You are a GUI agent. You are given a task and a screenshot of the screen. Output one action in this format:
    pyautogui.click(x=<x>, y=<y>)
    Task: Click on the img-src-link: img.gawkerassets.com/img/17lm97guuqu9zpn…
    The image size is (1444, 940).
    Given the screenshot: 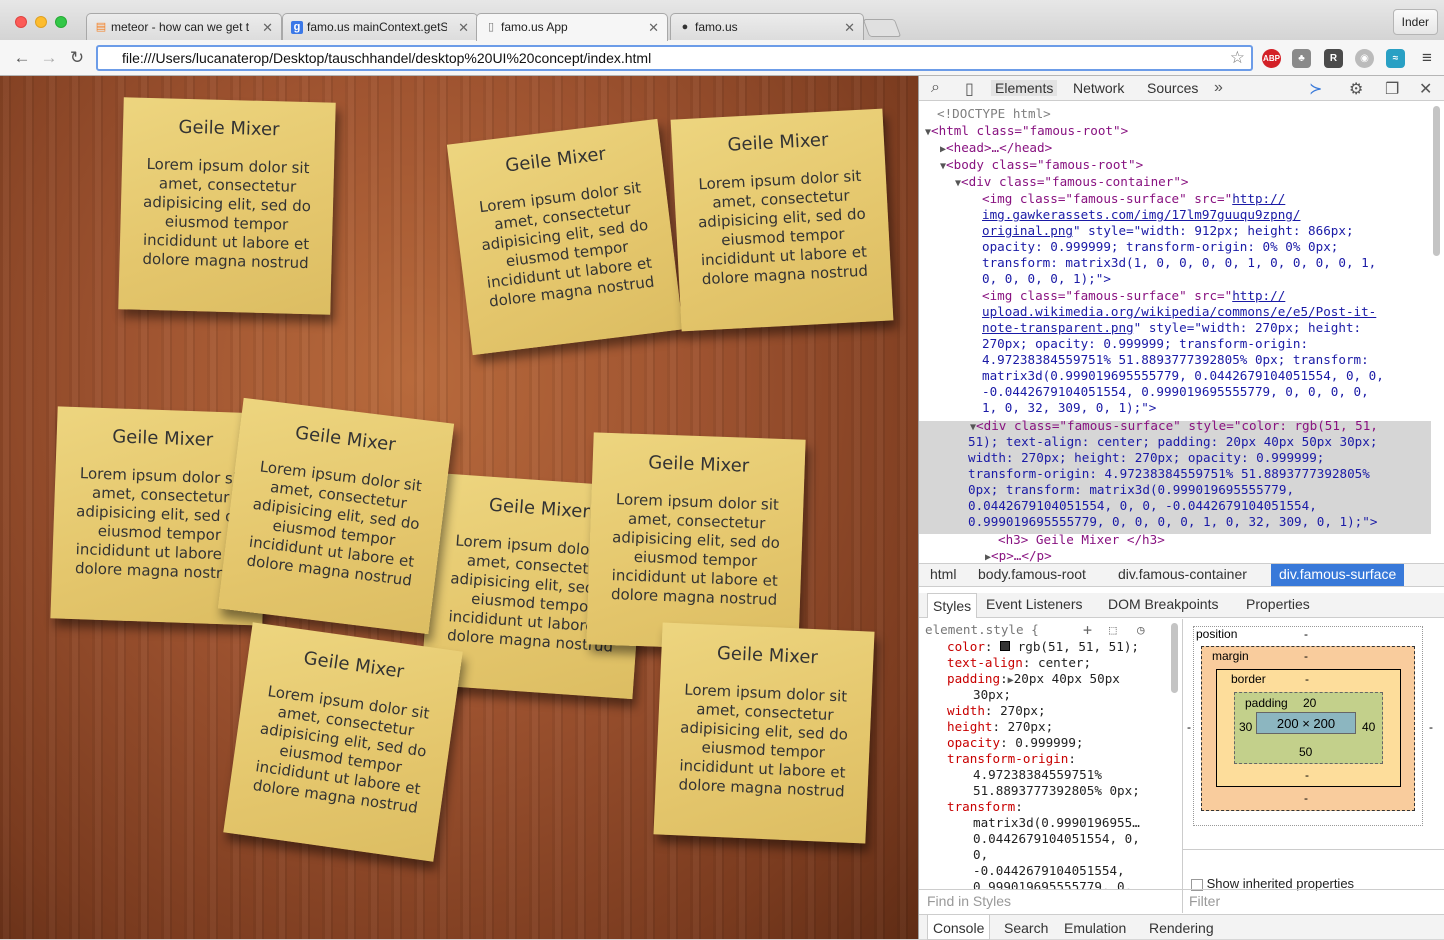 What is the action you would take?
    pyautogui.click(x=1141, y=215)
    